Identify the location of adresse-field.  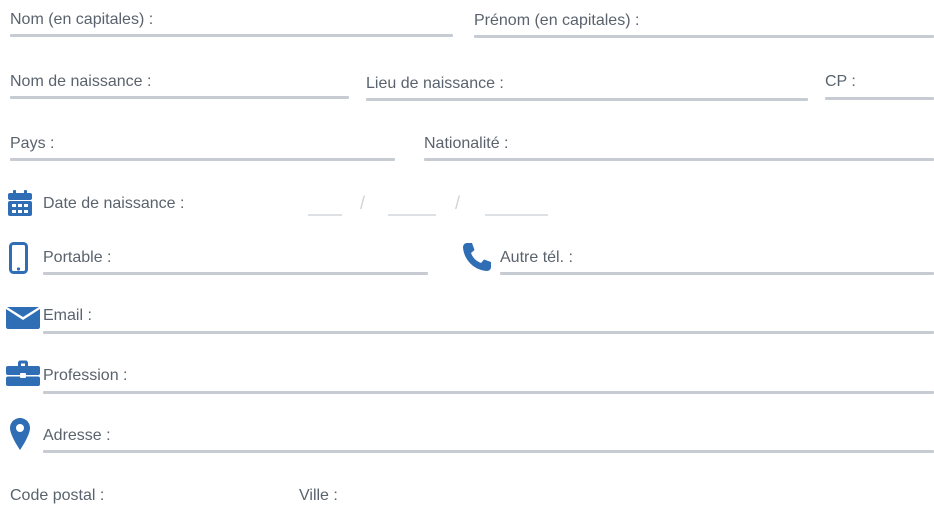
(488, 451).